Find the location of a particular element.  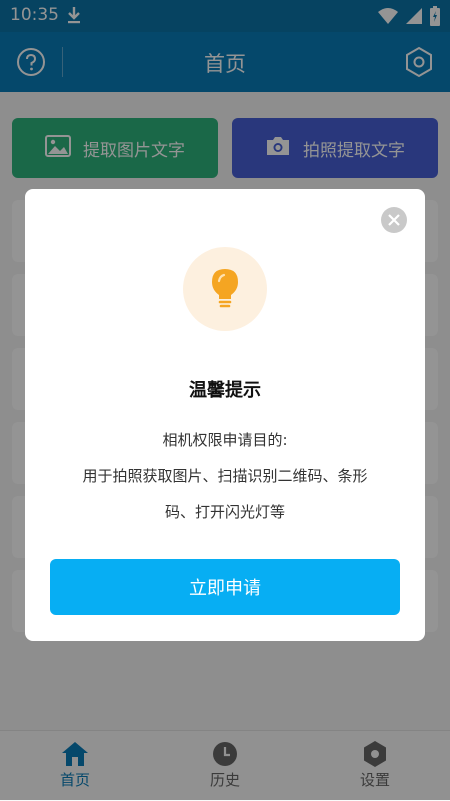

dialog-text-line-2: 用于拍照获取图片、扫描识别二维码、条形 is located at coordinates (225, 476).